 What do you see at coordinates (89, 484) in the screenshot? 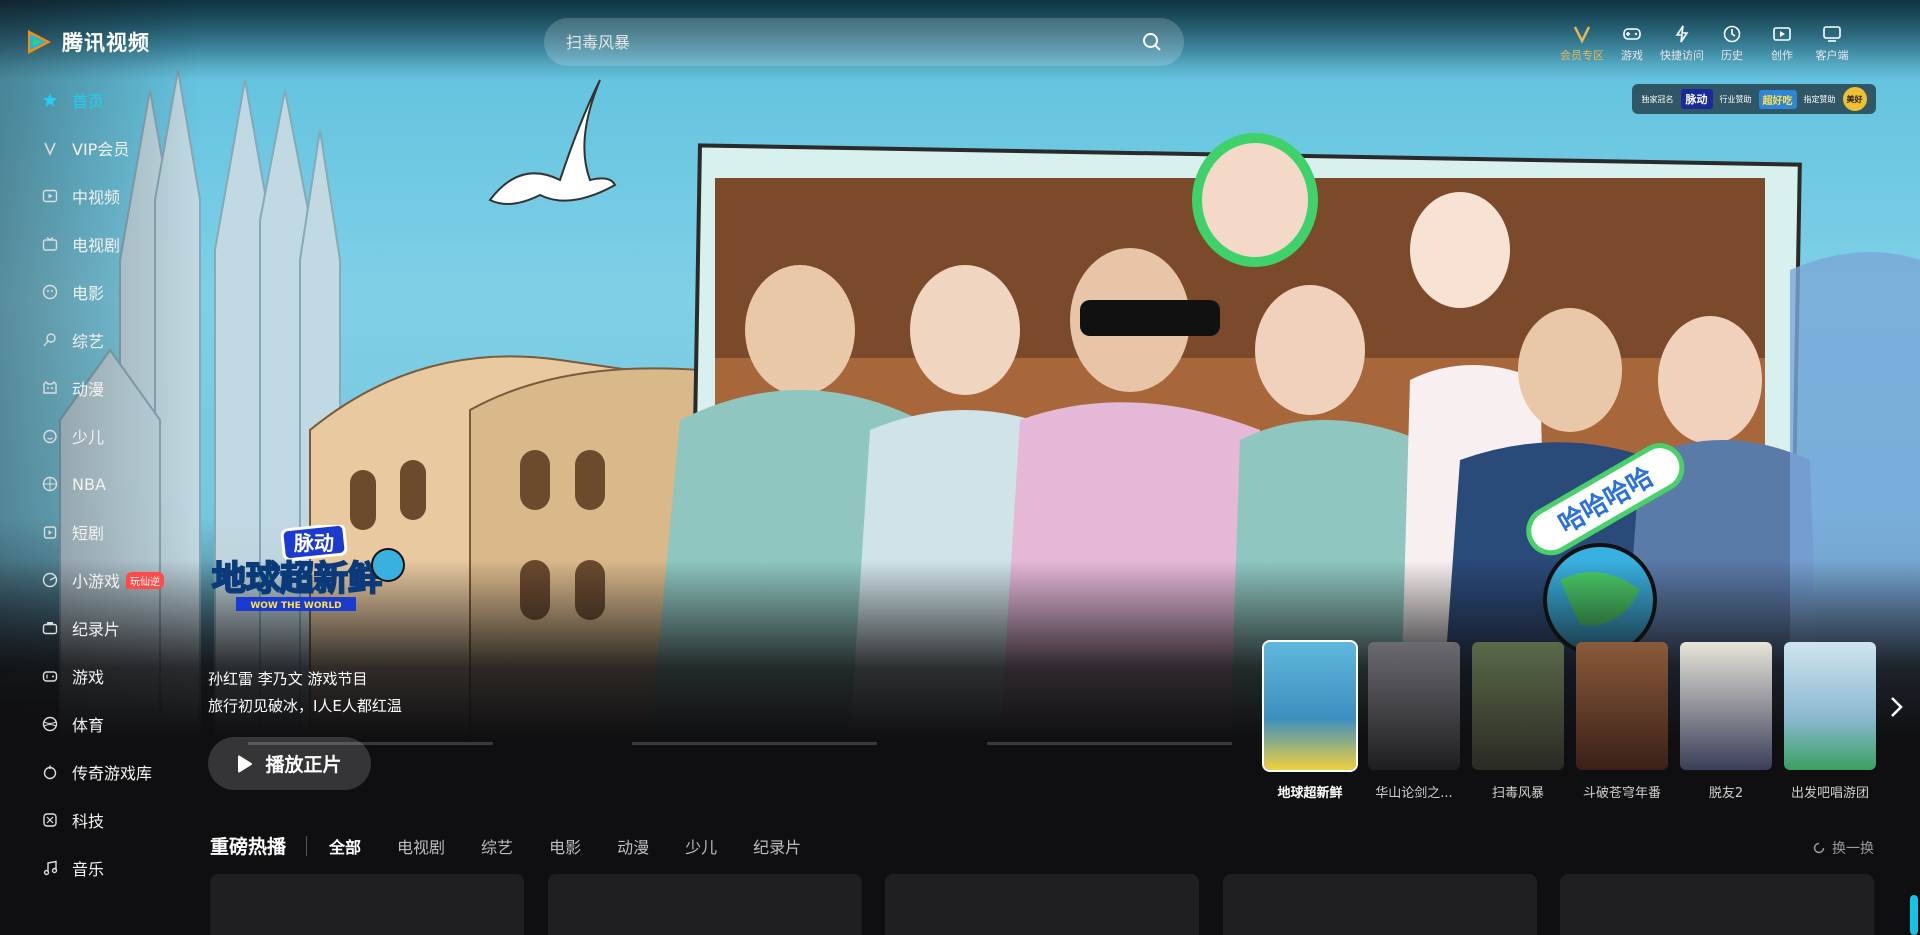
I see `sidebar-item-label: NBA` at bounding box center [89, 484].